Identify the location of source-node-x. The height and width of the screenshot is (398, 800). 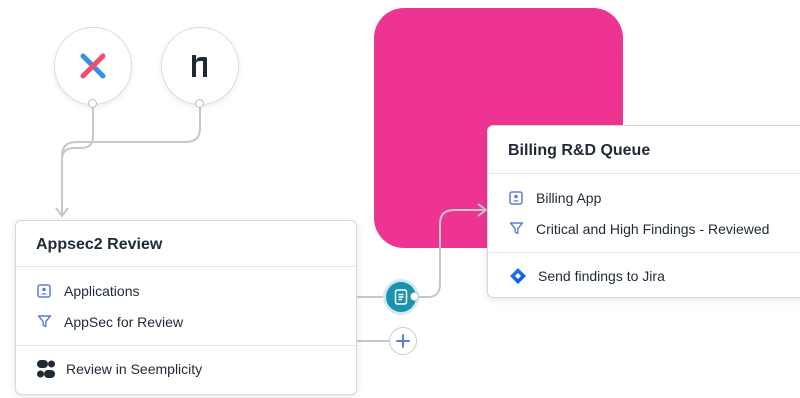
(93, 66).